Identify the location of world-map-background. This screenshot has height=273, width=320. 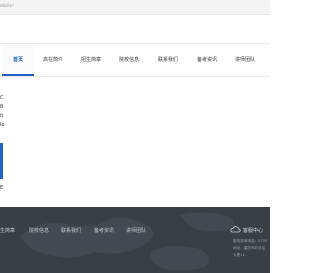
(127, 241).